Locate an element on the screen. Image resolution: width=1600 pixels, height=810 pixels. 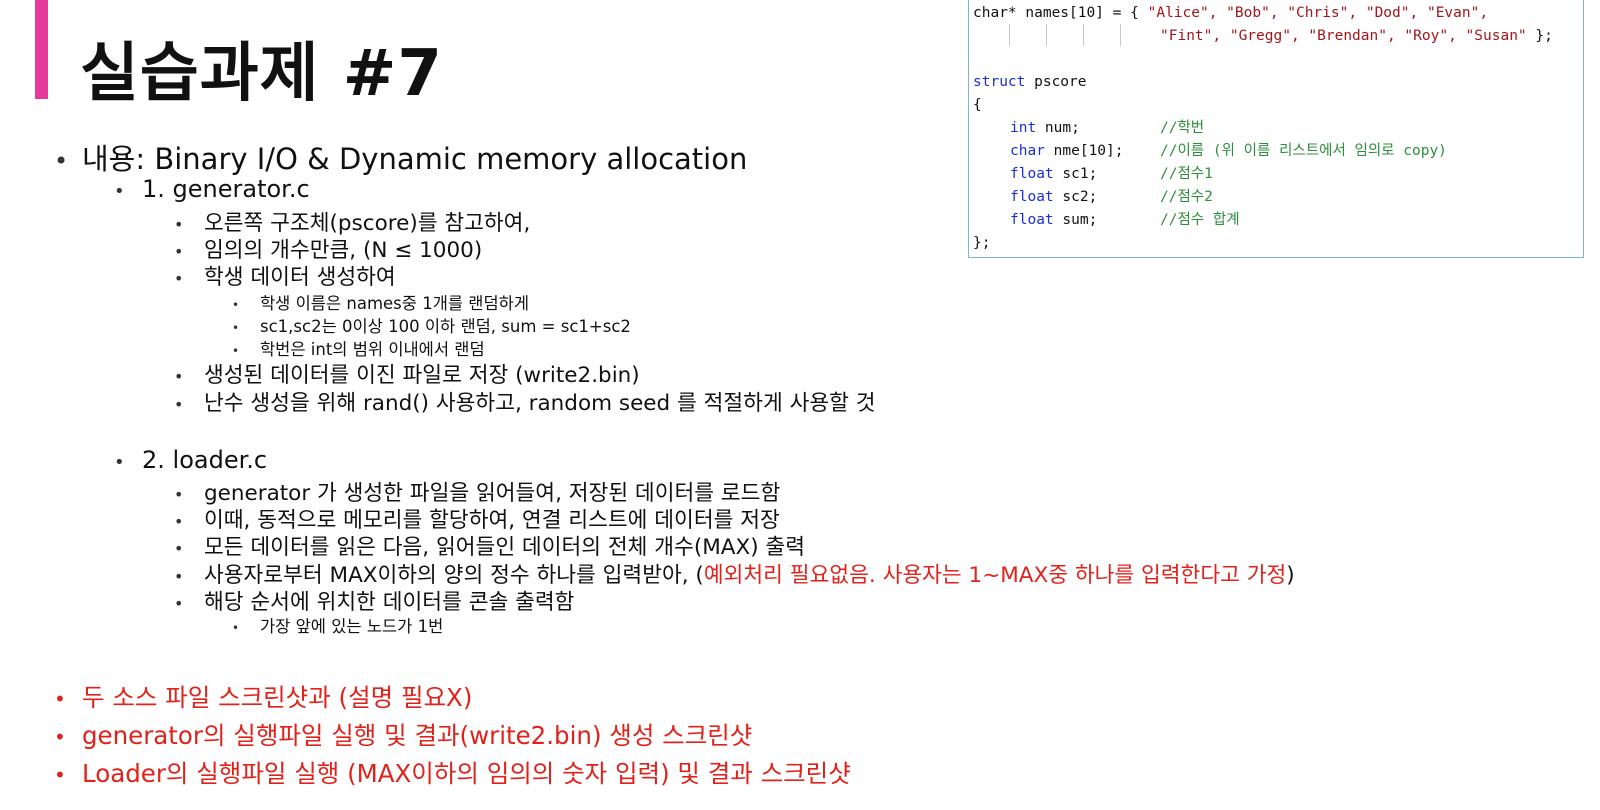
sub-item-text: sc1,sc2는 0이상 100 이하 랜덤, sum = sc1+sc2 is located at coordinates (445, 326).